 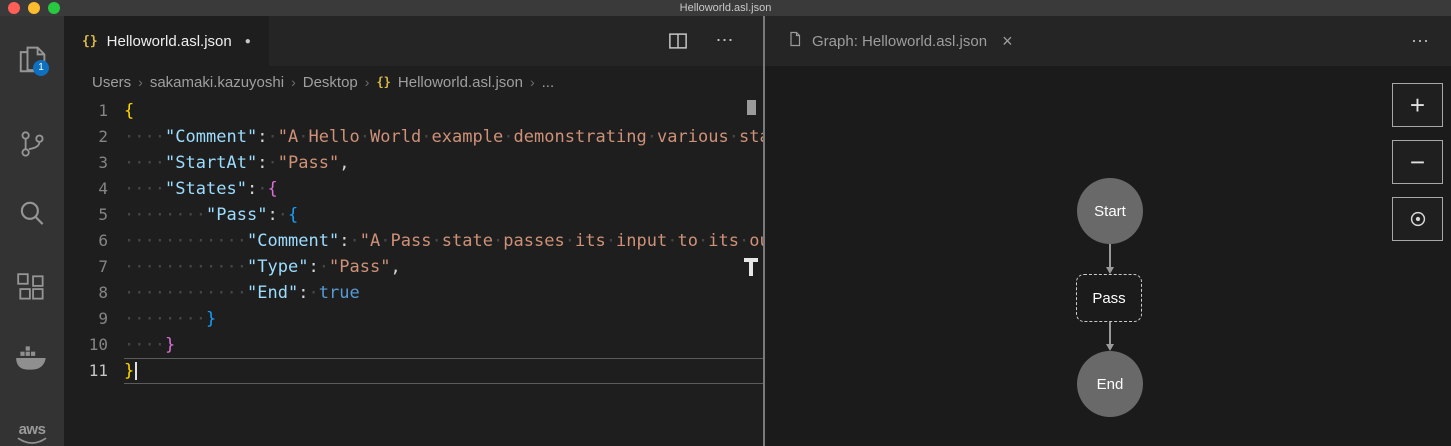 I want to click on graph-tab-label: Graph: Helloworld.asl.json, so click(x=900, y=41).